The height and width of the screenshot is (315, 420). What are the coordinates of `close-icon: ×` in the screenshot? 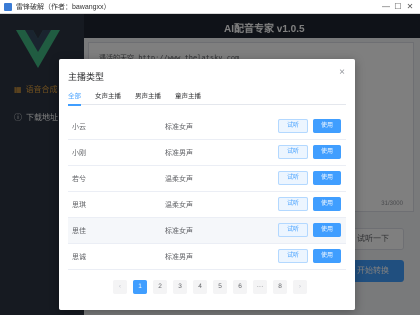 It's located at (342, 72).